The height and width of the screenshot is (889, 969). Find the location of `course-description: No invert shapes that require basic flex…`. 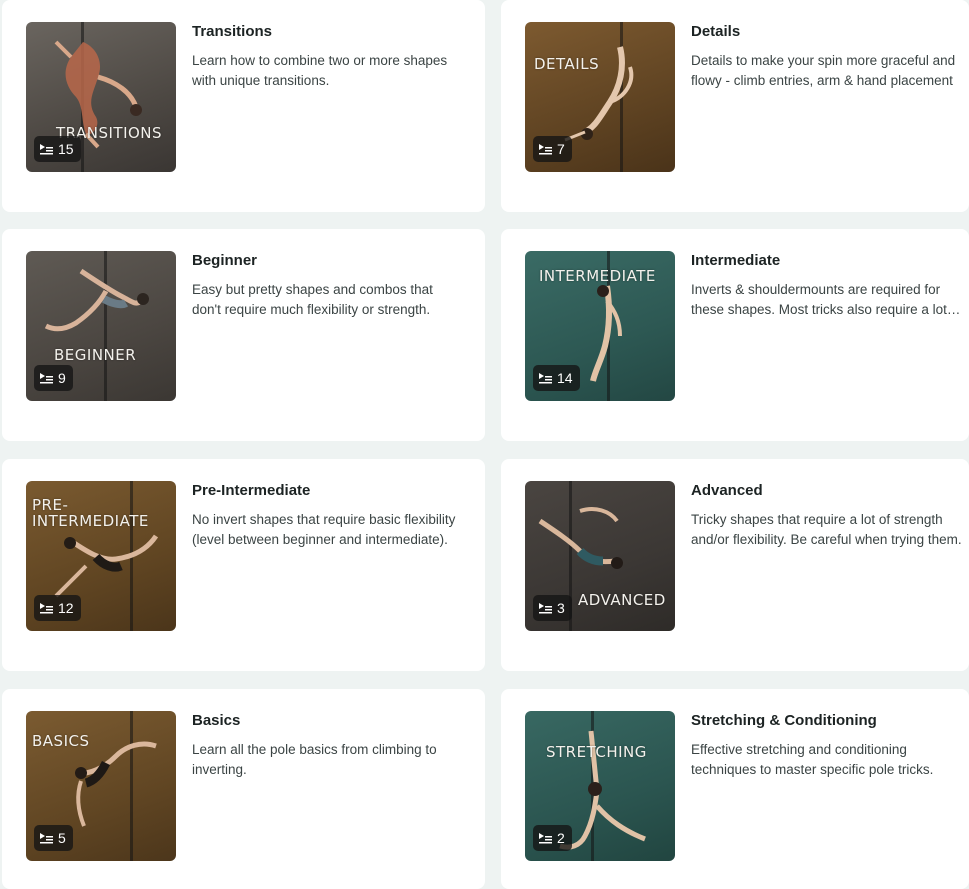

course-description: No invert shapes that require basic flex… is located at coordinates (324, 529).